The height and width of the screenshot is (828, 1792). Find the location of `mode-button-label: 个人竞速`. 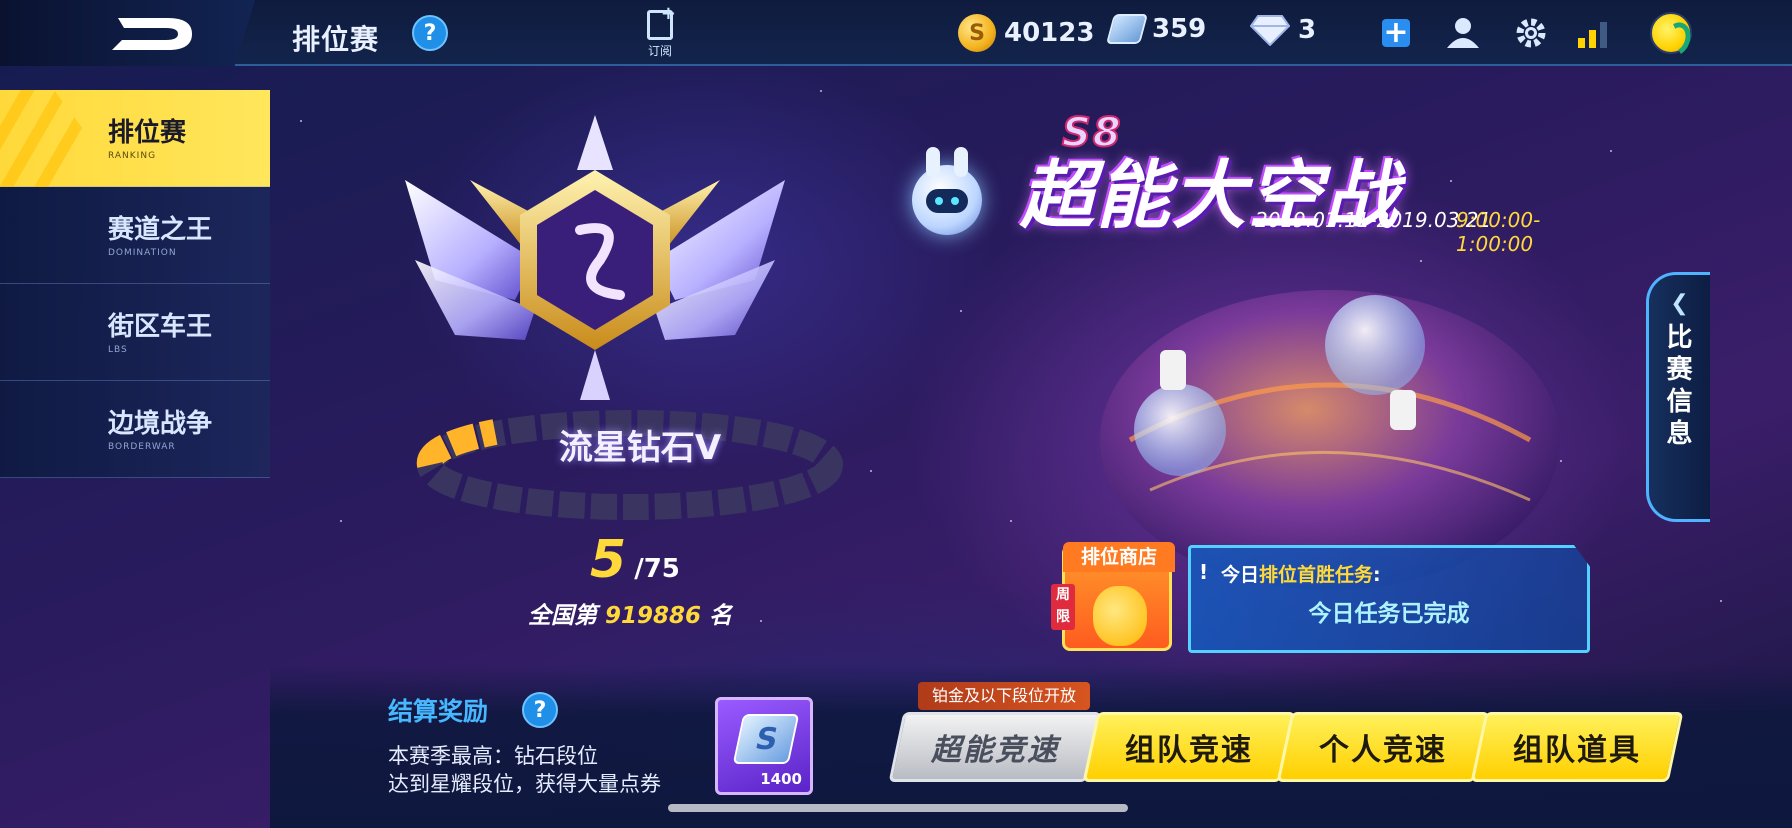

mode-button-label: 个人竞速 is located at coordinates (1383, 750).